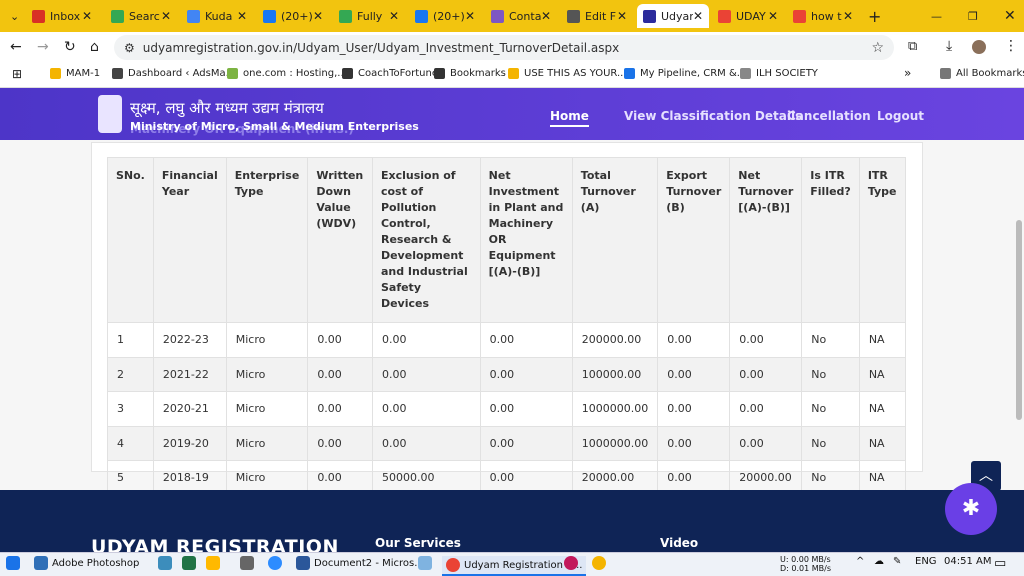 The image size is (1024, 576). Describe the element at coordinates (933, 16) in the screenshot. I see `minimize-button: —` at that location.